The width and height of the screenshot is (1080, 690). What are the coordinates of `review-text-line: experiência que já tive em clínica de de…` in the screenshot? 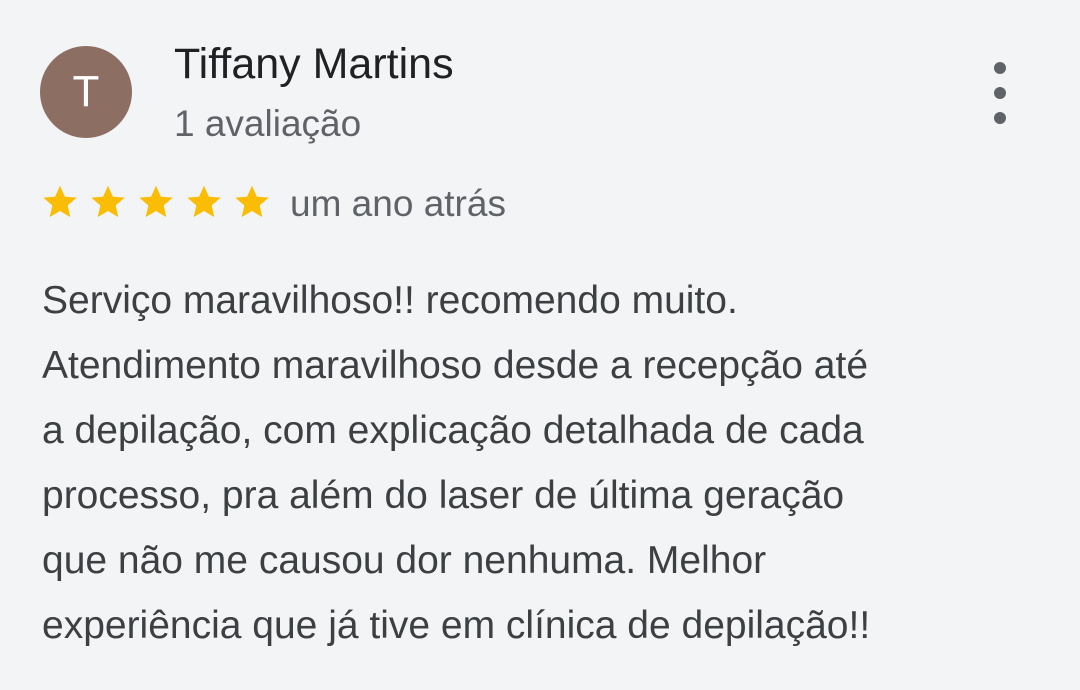 It's located at (456, 625).